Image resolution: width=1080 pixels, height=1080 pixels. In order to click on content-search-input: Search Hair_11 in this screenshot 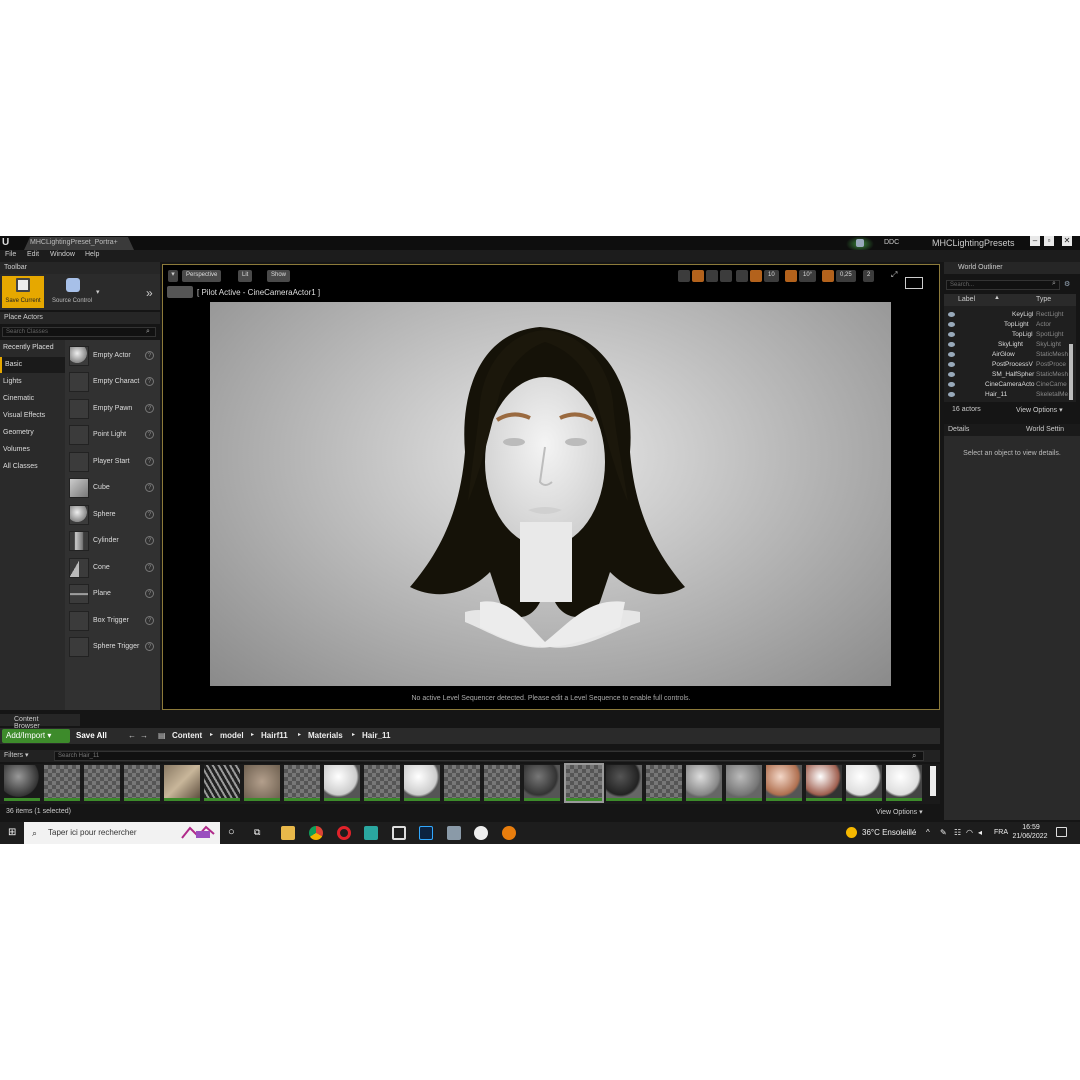, I will do `click(489, 756)`.